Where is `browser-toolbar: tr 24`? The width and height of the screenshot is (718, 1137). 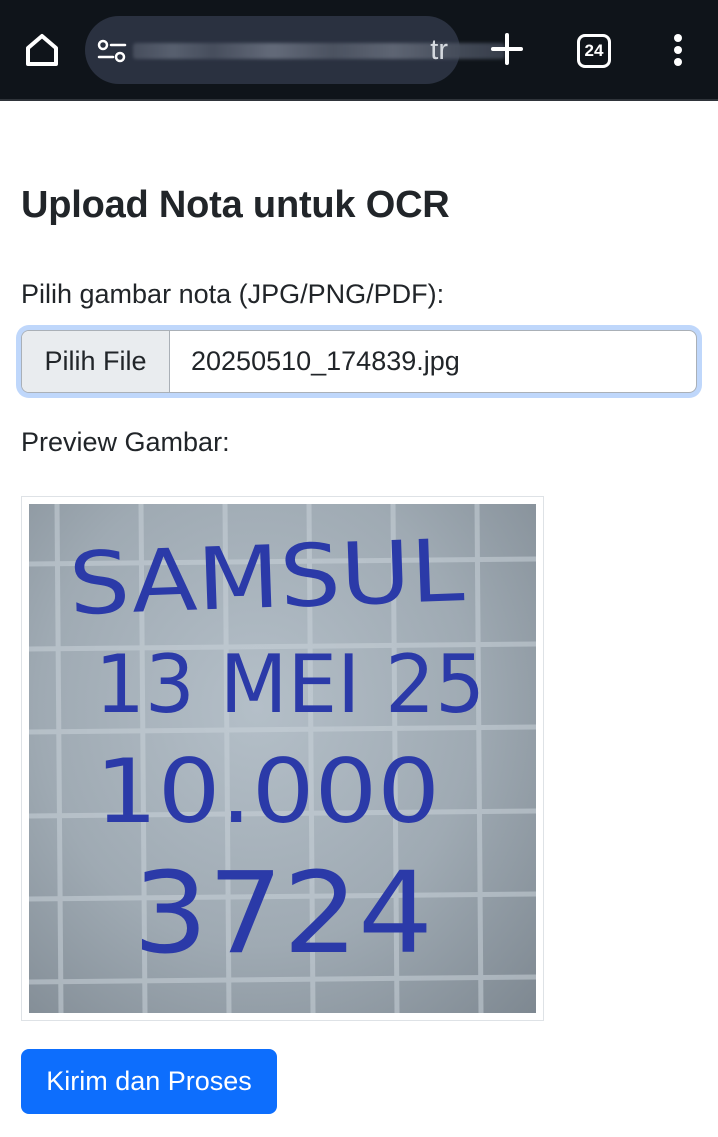
browser-toolbar: tr 24 is located at coordinates (359, 50).